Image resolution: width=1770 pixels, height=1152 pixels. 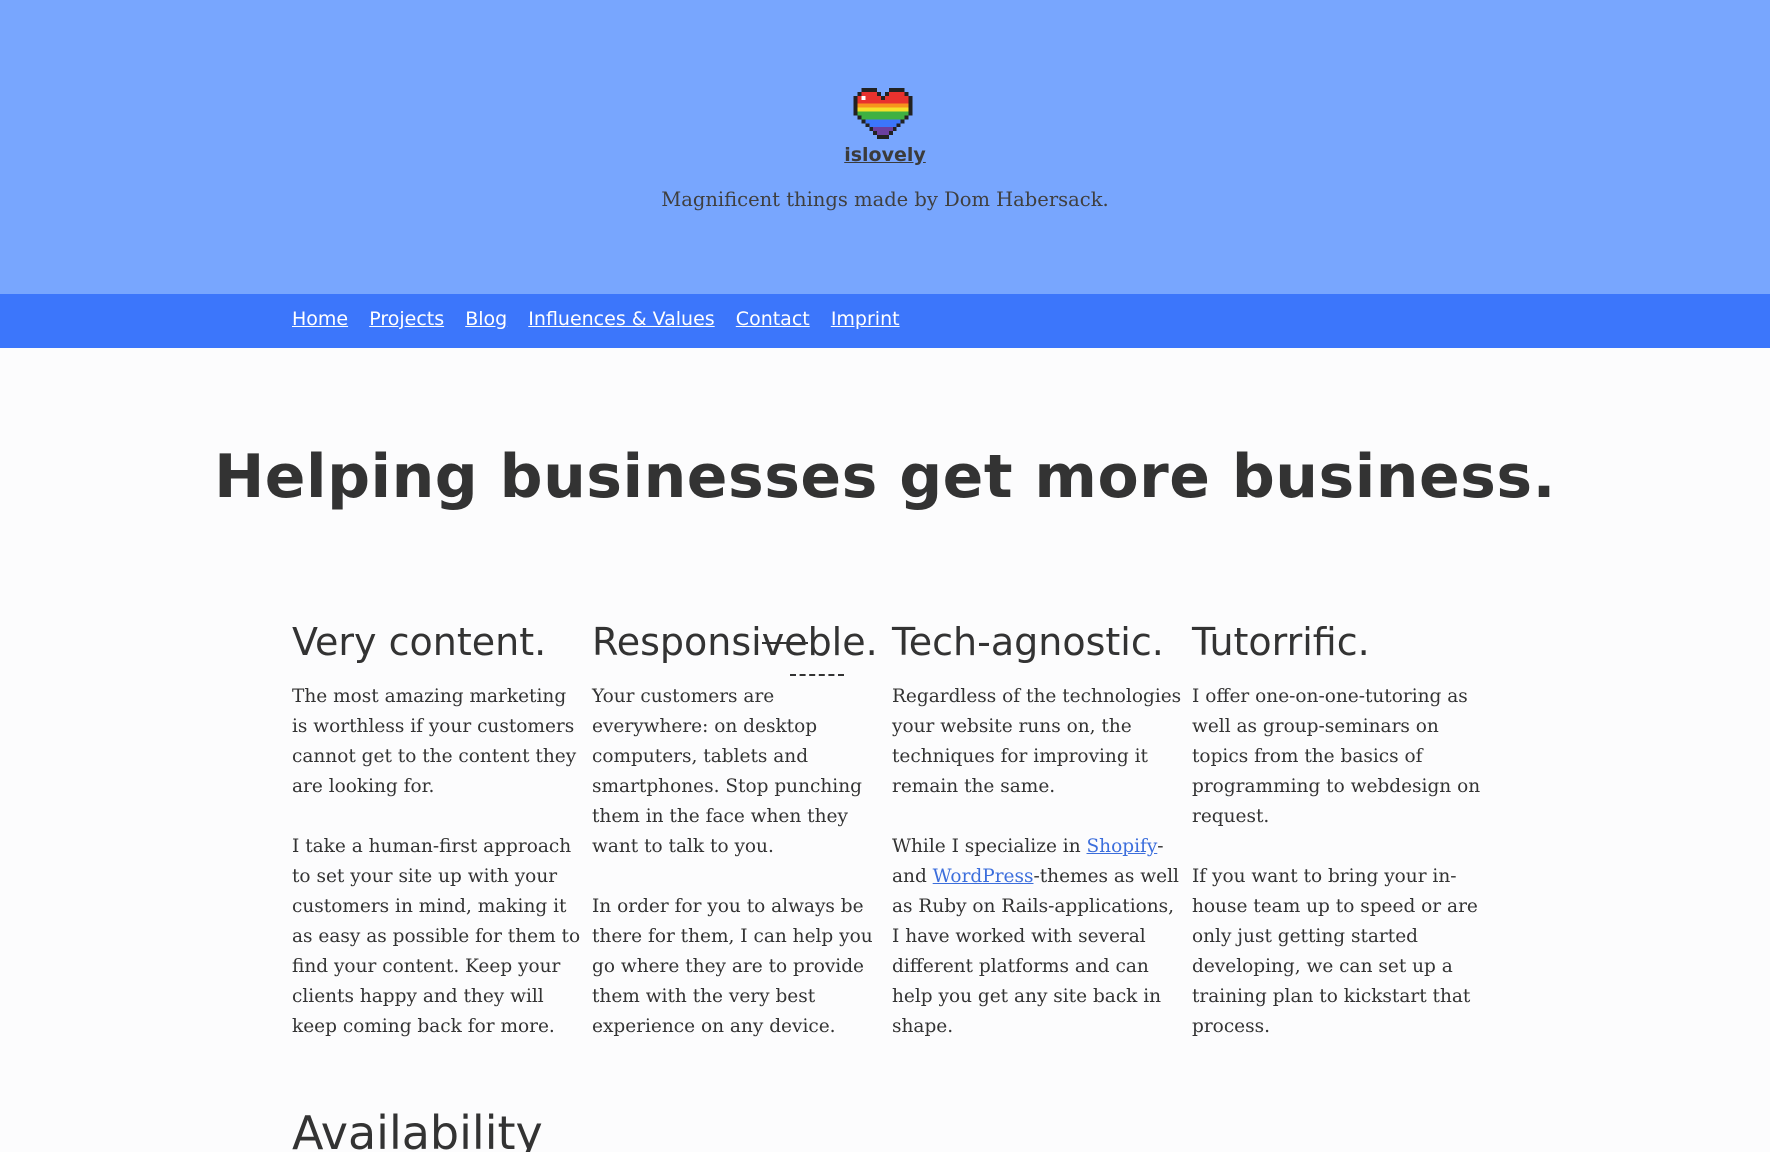 I want to click on nav-link-home: Home, so click(x=320, y=319).